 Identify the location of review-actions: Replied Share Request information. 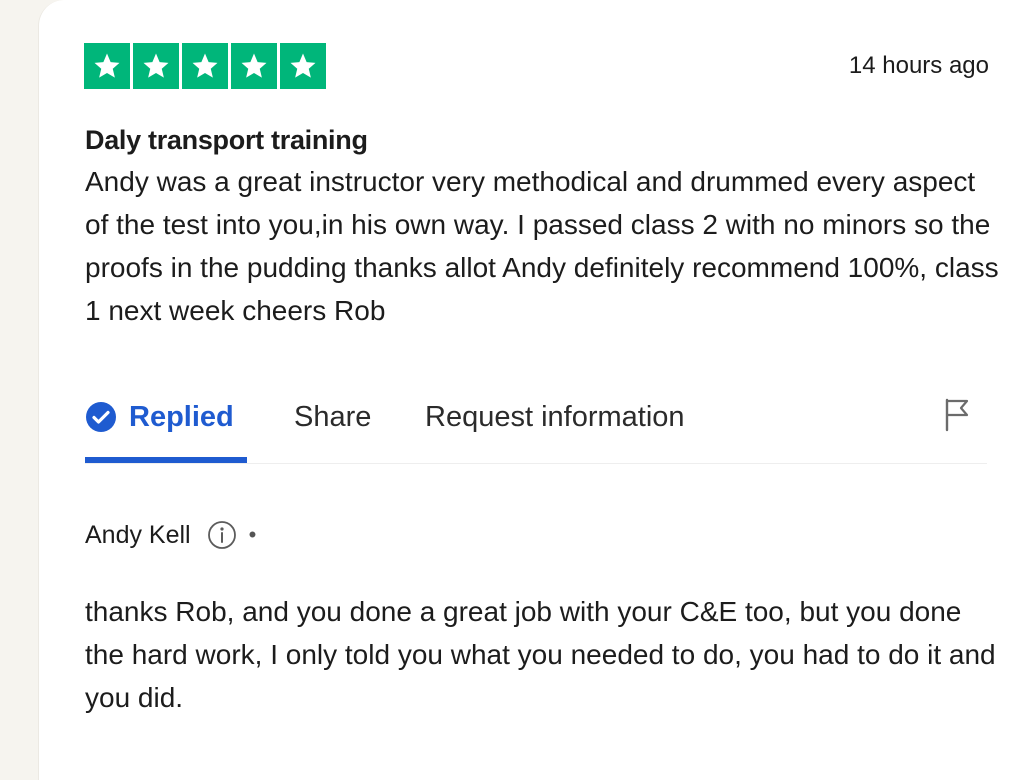
(536, 429).